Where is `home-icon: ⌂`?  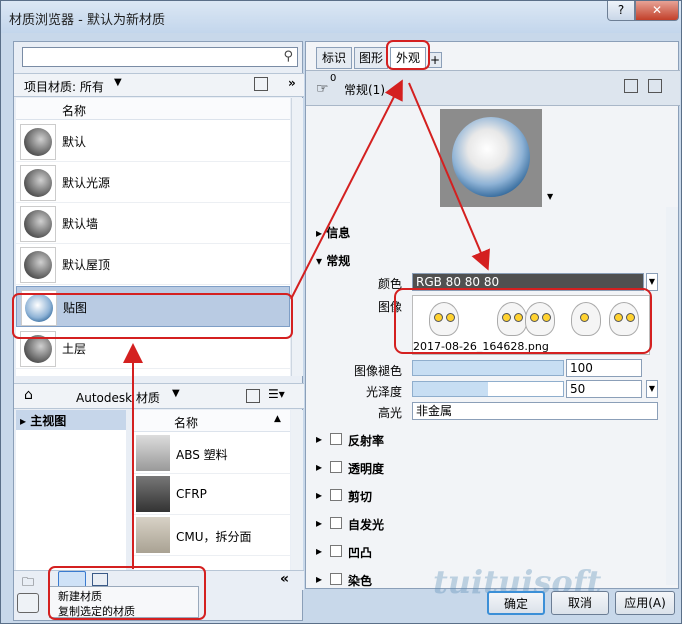 home-icon: ⌂ is located at coordinates (28, 395).